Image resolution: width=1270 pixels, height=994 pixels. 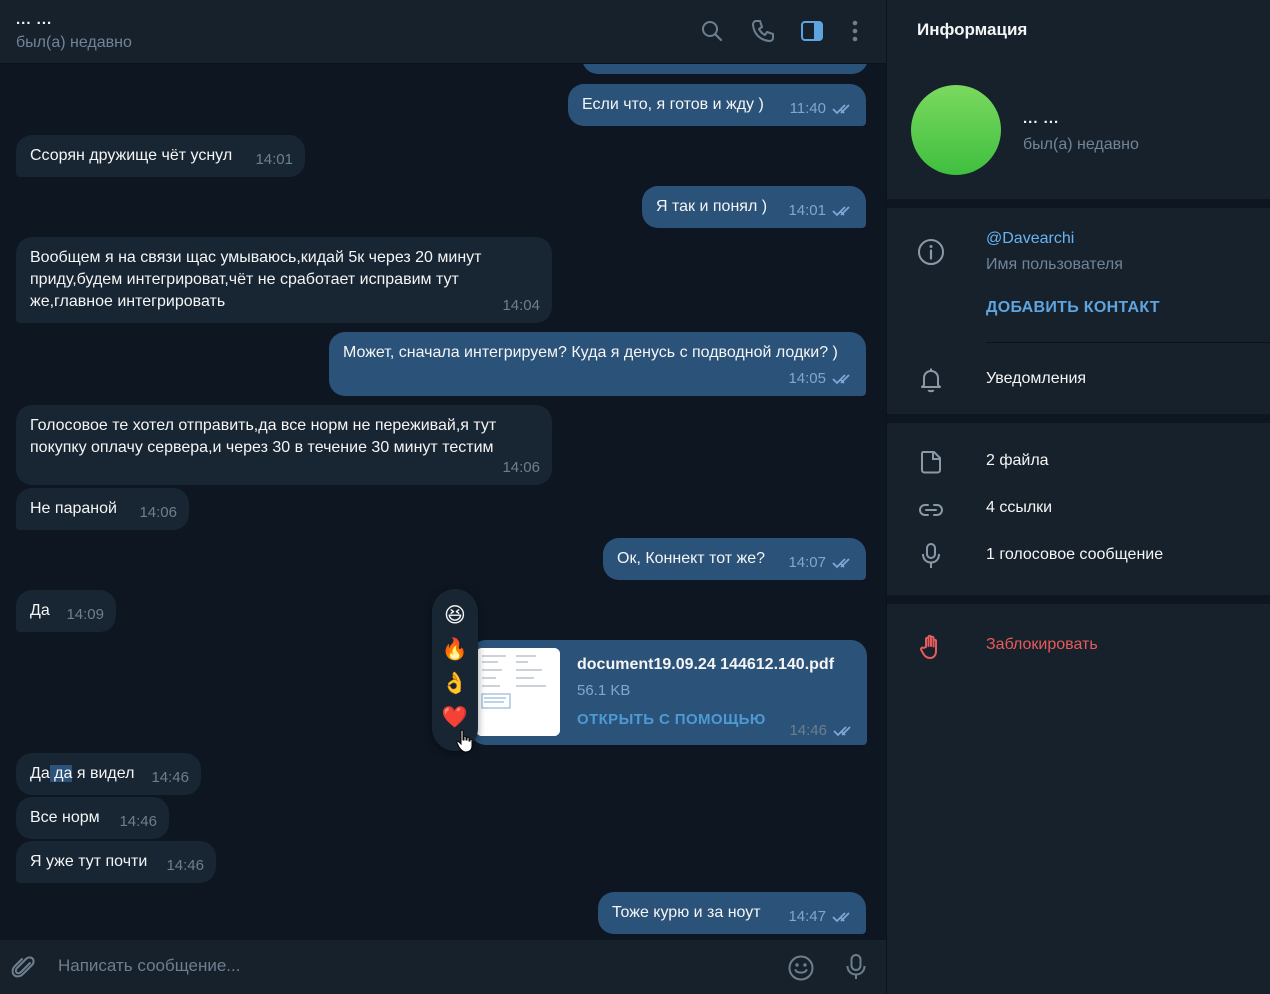 I want to click on message-bubble: Я уже тут почти 14:46, so click(x=116, y=862).